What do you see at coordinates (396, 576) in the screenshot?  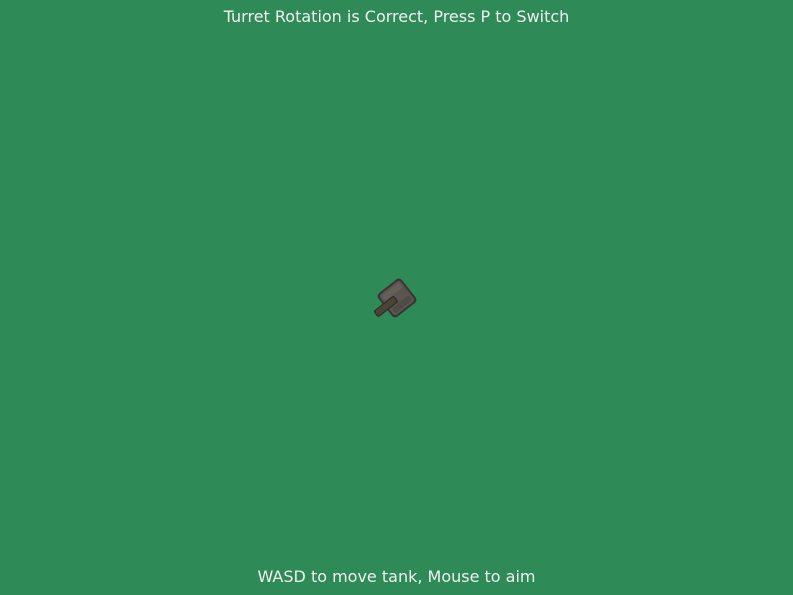 I see `controls-hint: WASD to move tank, Mouse to aim` at bounding box center [396, 576].